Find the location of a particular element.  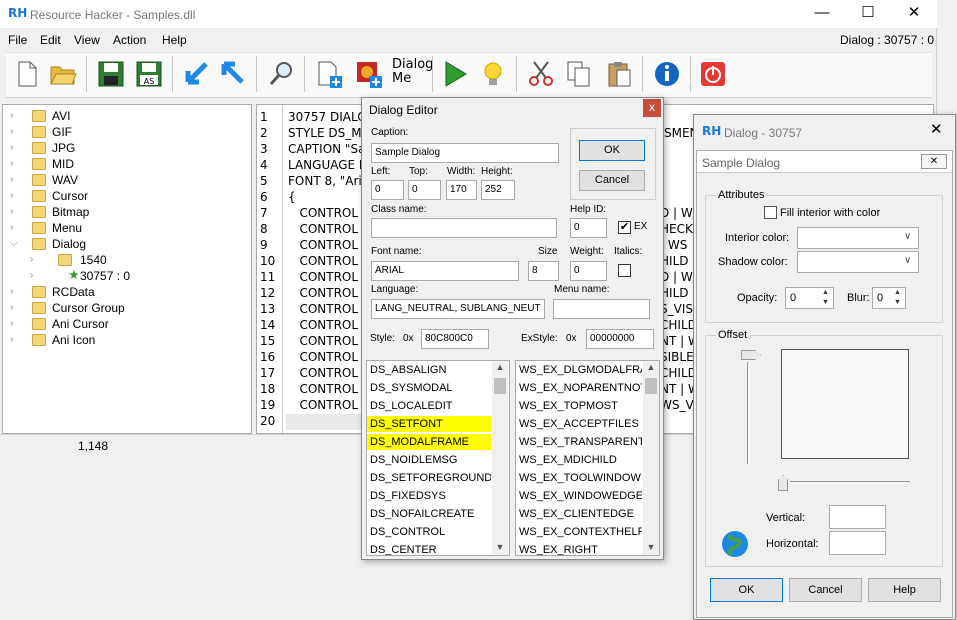

exstyle-list-item: WS_EX_TOOLWINDOW is located at coordinates (579, 478).